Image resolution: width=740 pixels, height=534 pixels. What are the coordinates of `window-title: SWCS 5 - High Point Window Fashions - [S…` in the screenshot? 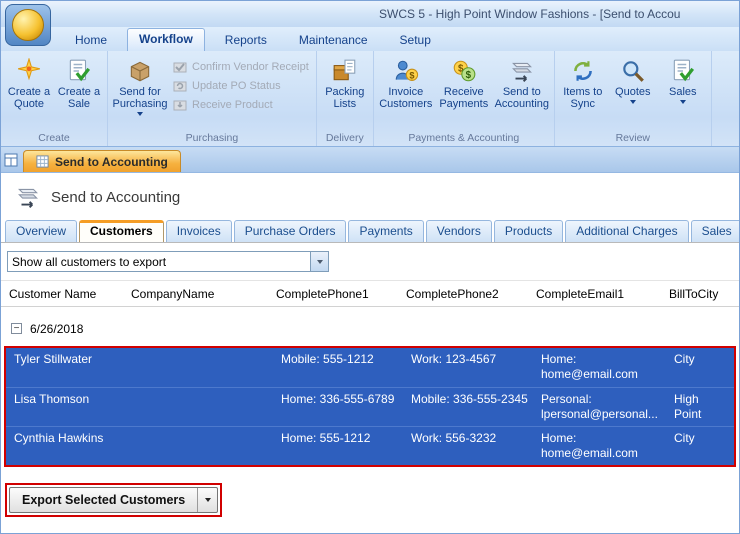 It's located at (530, 14).